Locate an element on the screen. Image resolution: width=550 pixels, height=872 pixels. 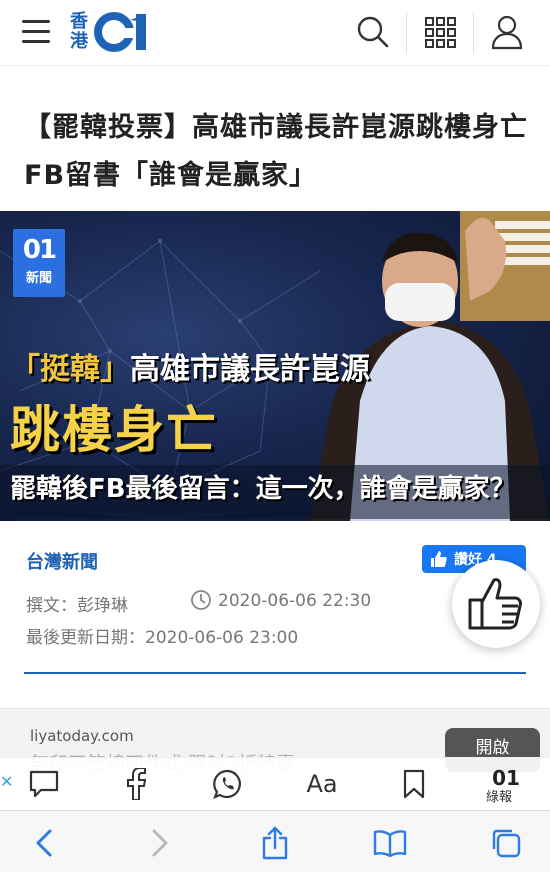
advertisement-banner: liyatoday.com 無印天竺棉四件式 限时3折特賣 開啟 is located at coordinates (275, 741).